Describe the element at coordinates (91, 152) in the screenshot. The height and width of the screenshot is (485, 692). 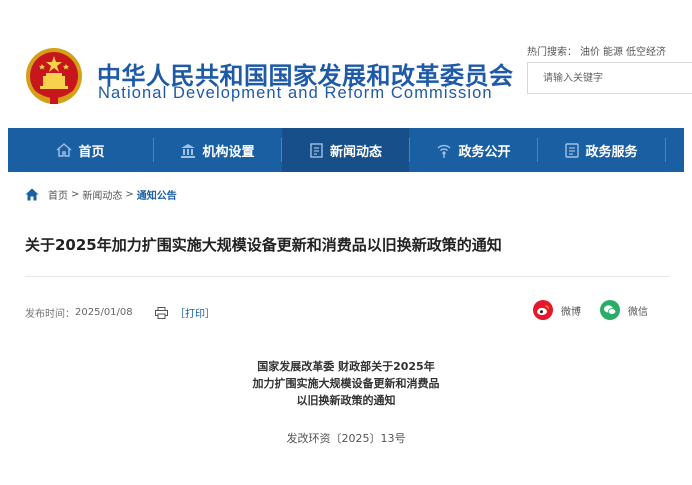
I see `nav-item-label: 首页` at that location.